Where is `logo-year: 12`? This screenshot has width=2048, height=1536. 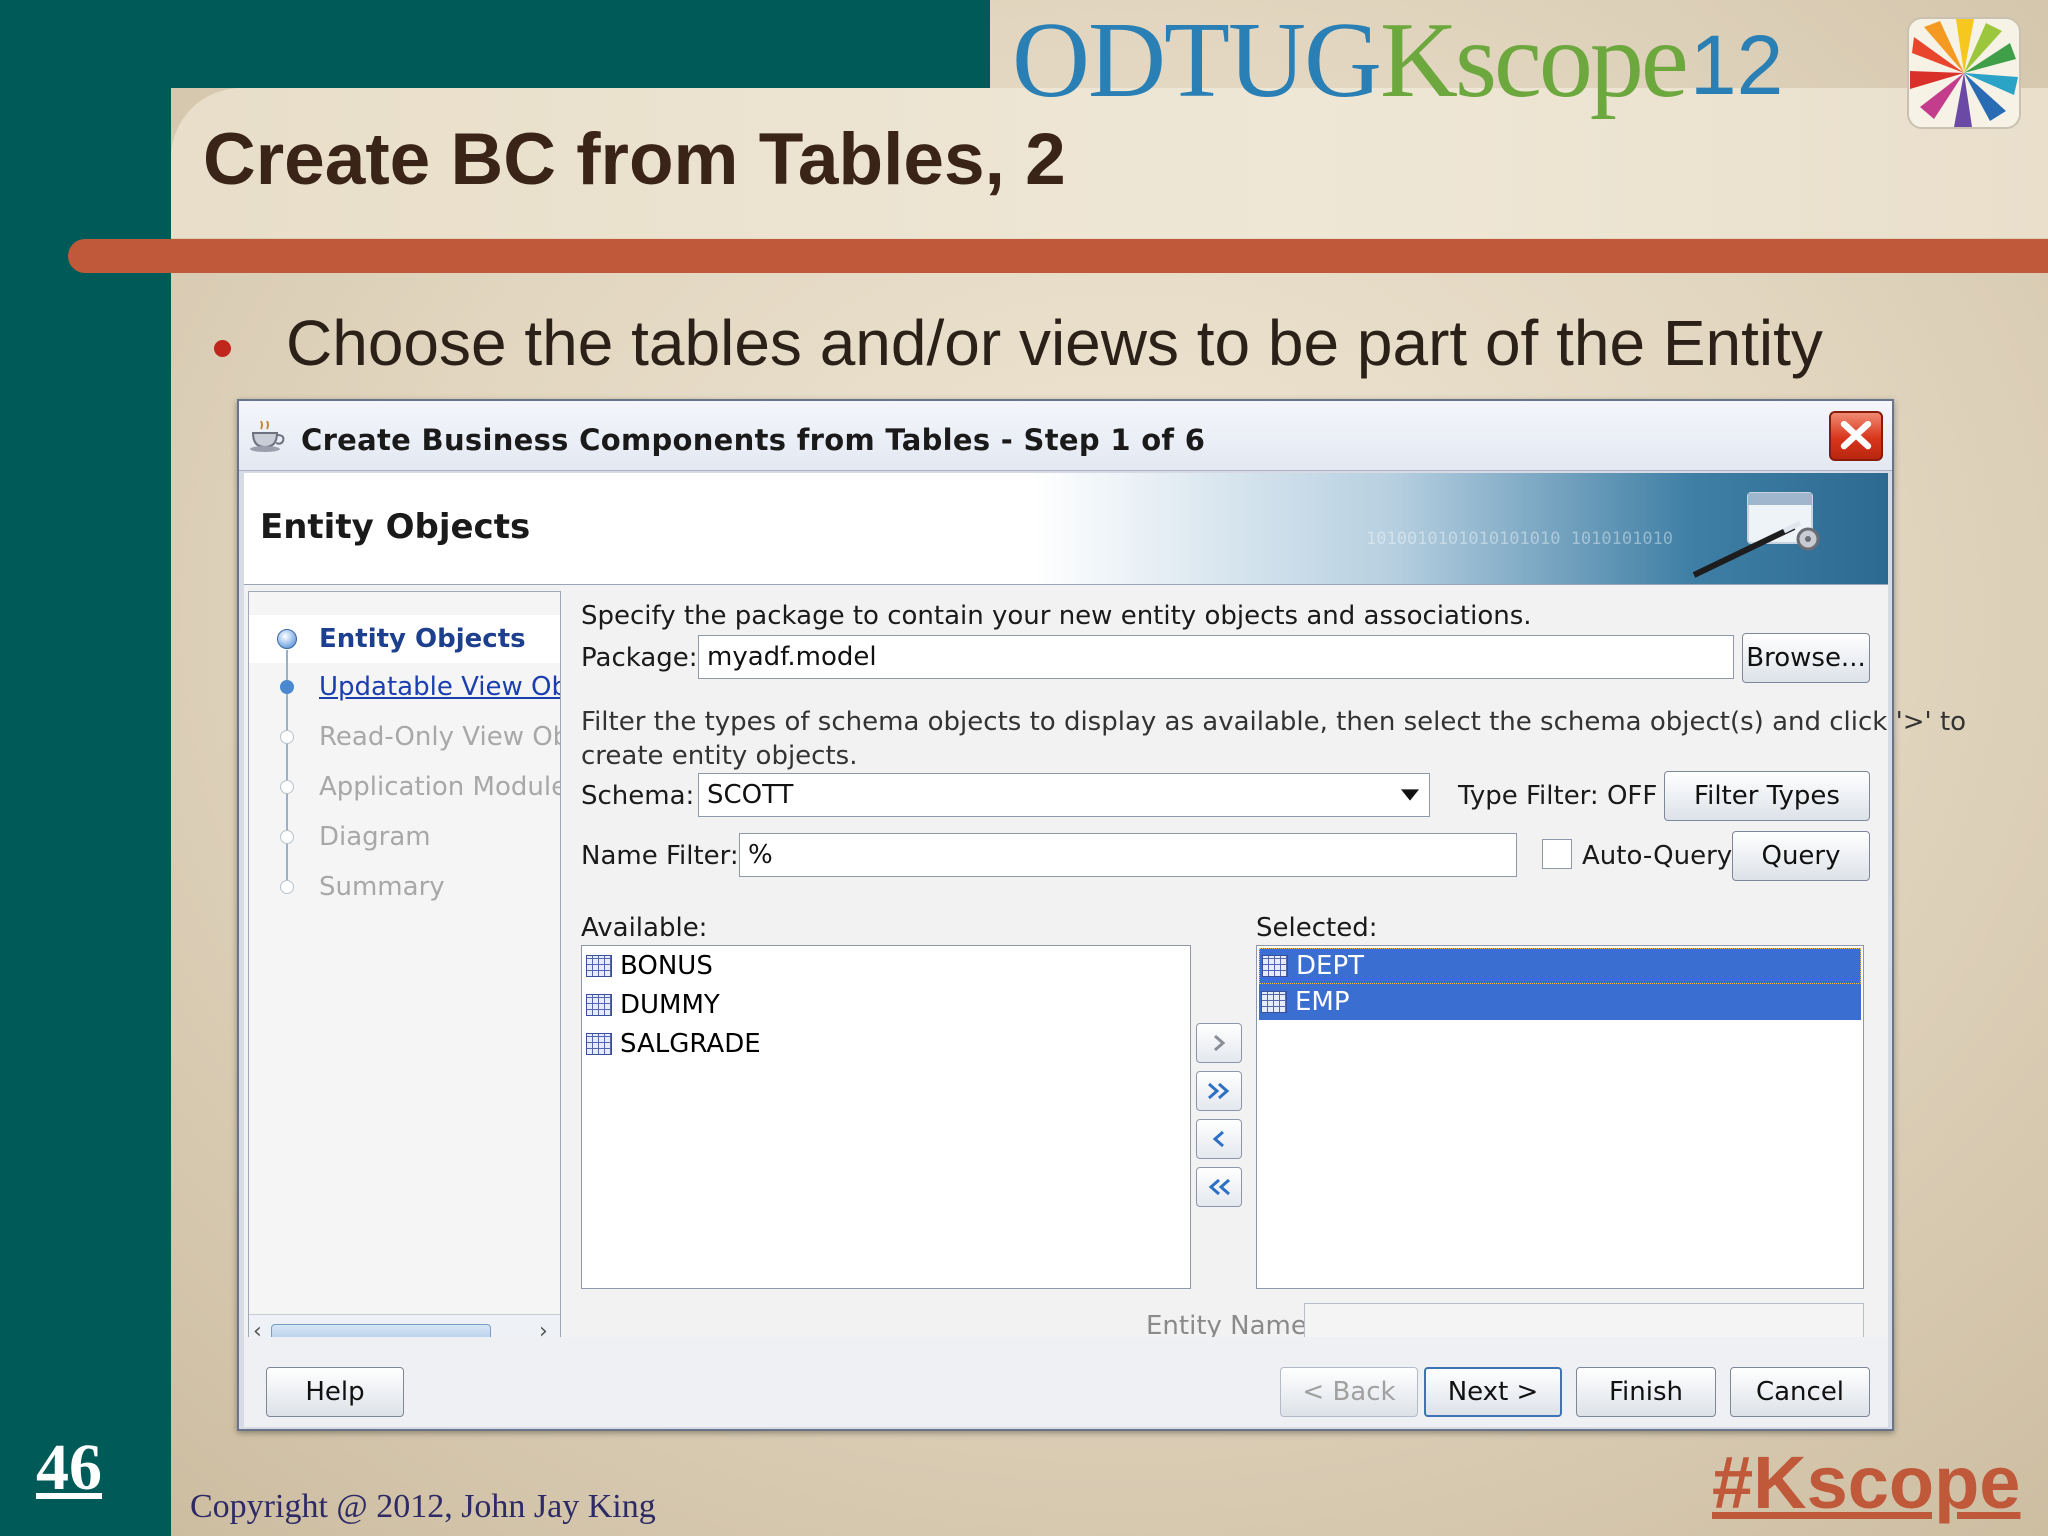 logo-year: 12 is located at coordinates (1736, 65).